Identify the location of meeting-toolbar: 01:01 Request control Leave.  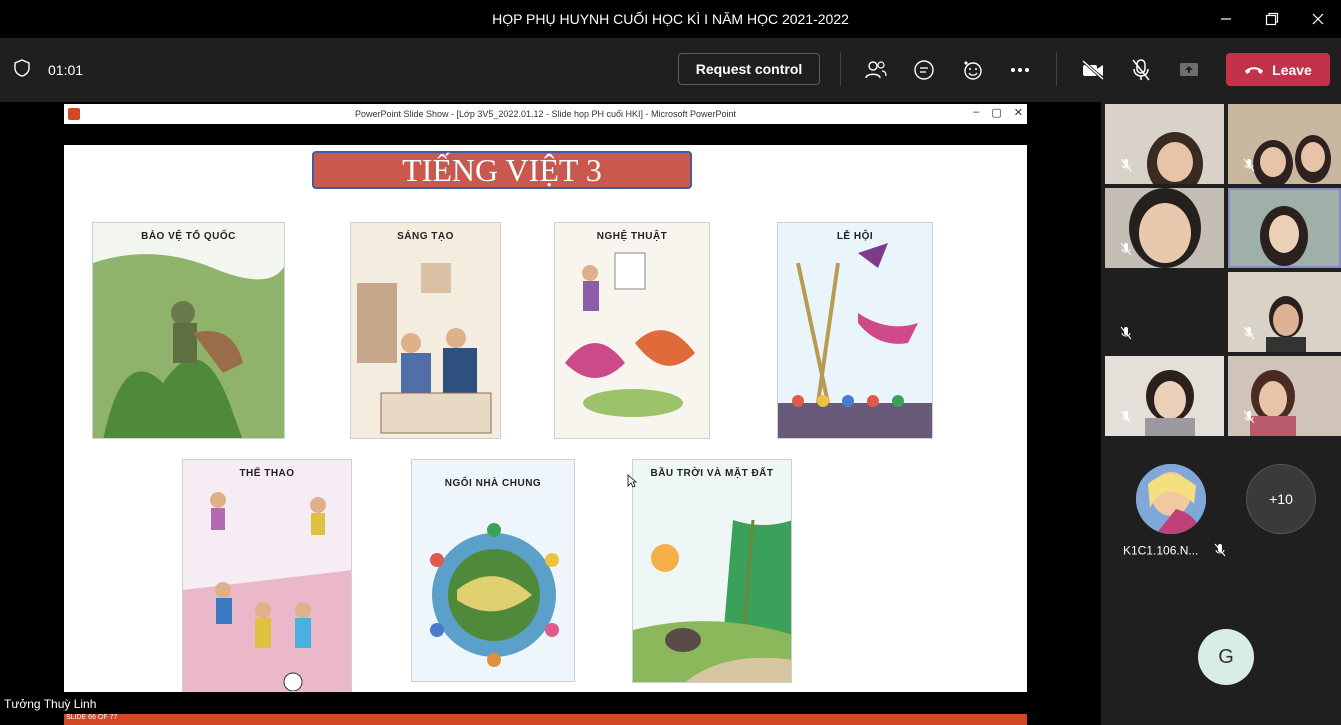
(670, 70).